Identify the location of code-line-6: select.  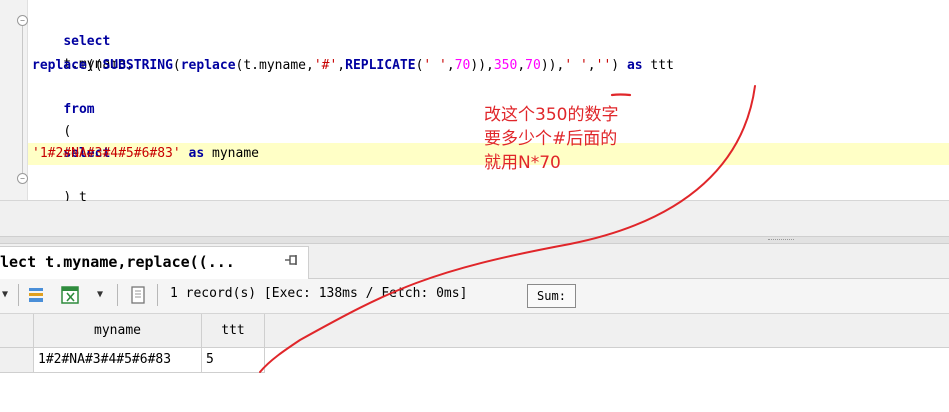
(87, 153).